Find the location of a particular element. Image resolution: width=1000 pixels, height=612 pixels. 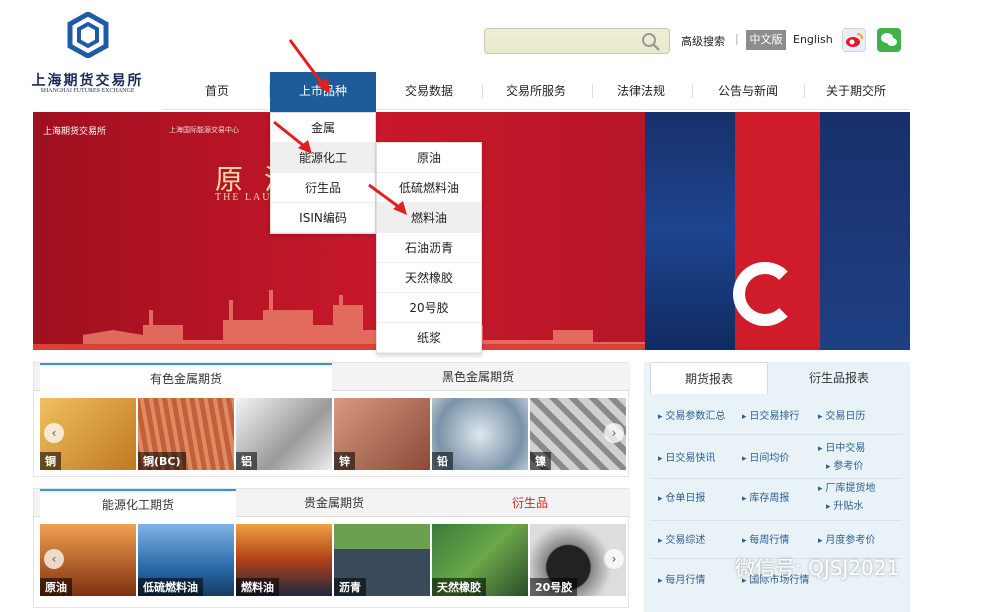

report-link: 厂库提货地 is located at coordinates (846, 489).